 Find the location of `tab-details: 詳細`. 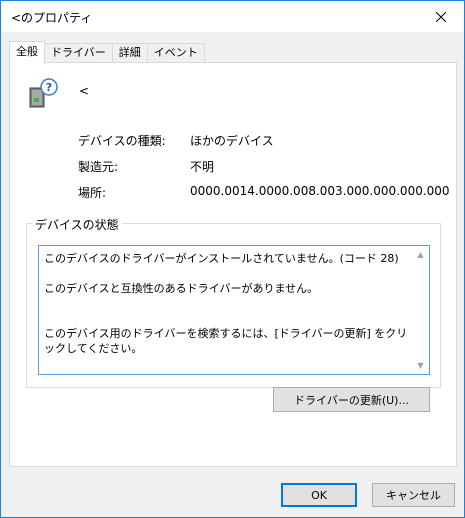

tab-details: 詳細 is located at coordinates (129, 53).